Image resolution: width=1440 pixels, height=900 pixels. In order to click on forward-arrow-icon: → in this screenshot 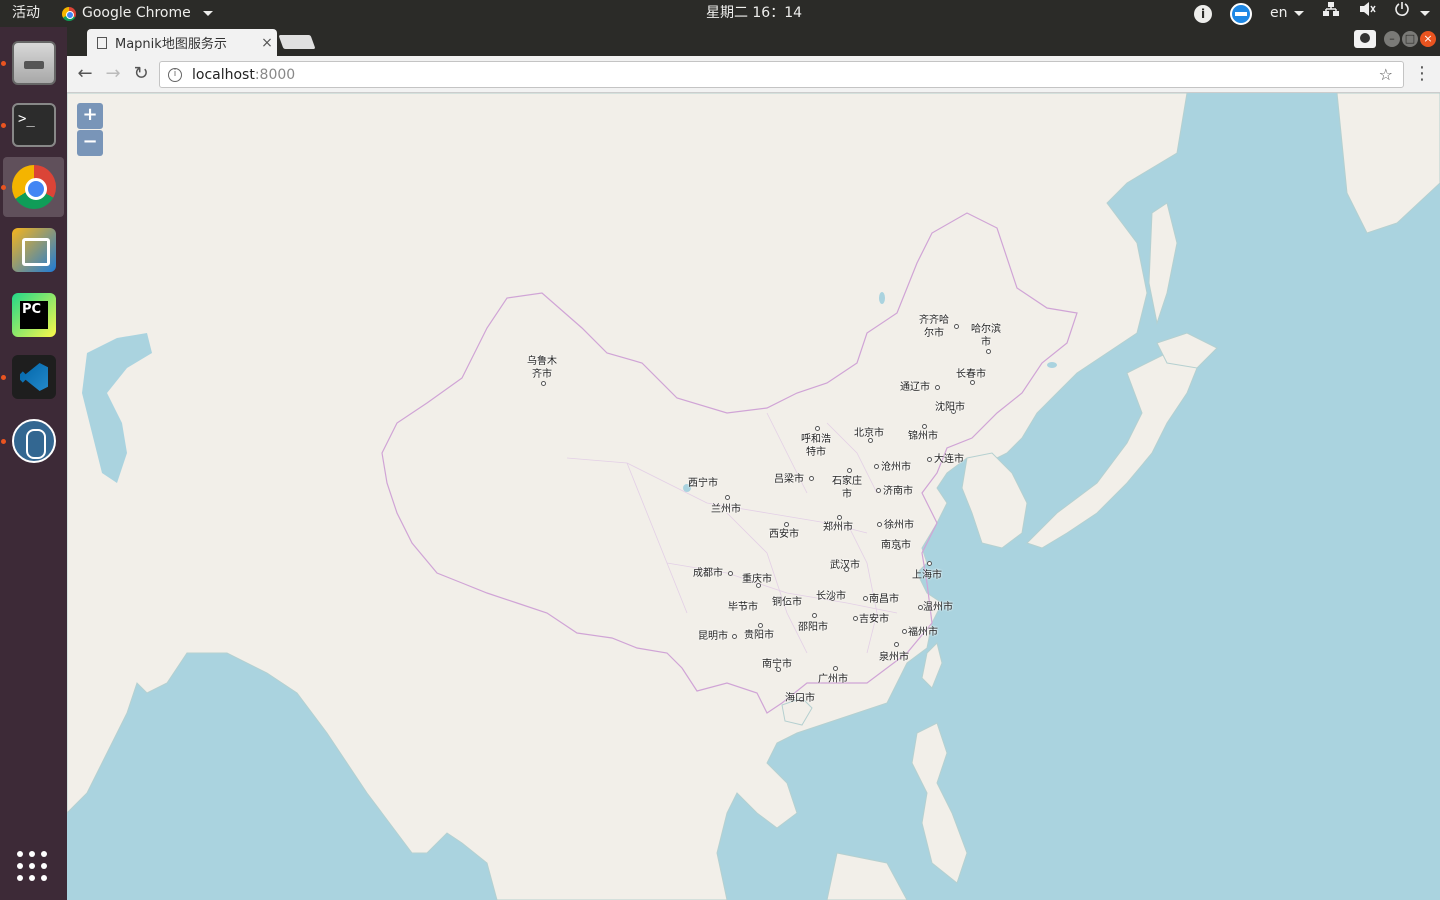, I will do `click(113, 74)`.